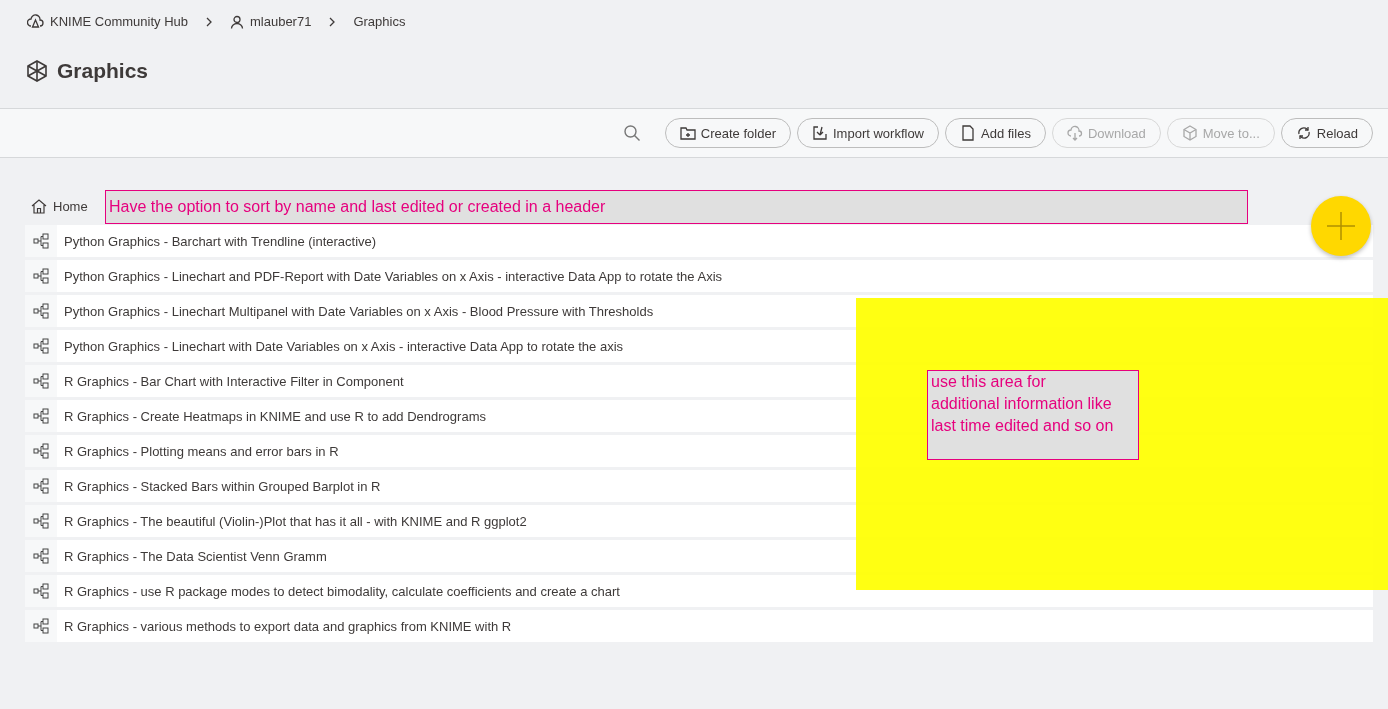  Describe the element at coordinates (234, 381) in the screenshot. I see `workflow-name: R Graphics - Bar Chart with Interactive Filter in Component` at that location.